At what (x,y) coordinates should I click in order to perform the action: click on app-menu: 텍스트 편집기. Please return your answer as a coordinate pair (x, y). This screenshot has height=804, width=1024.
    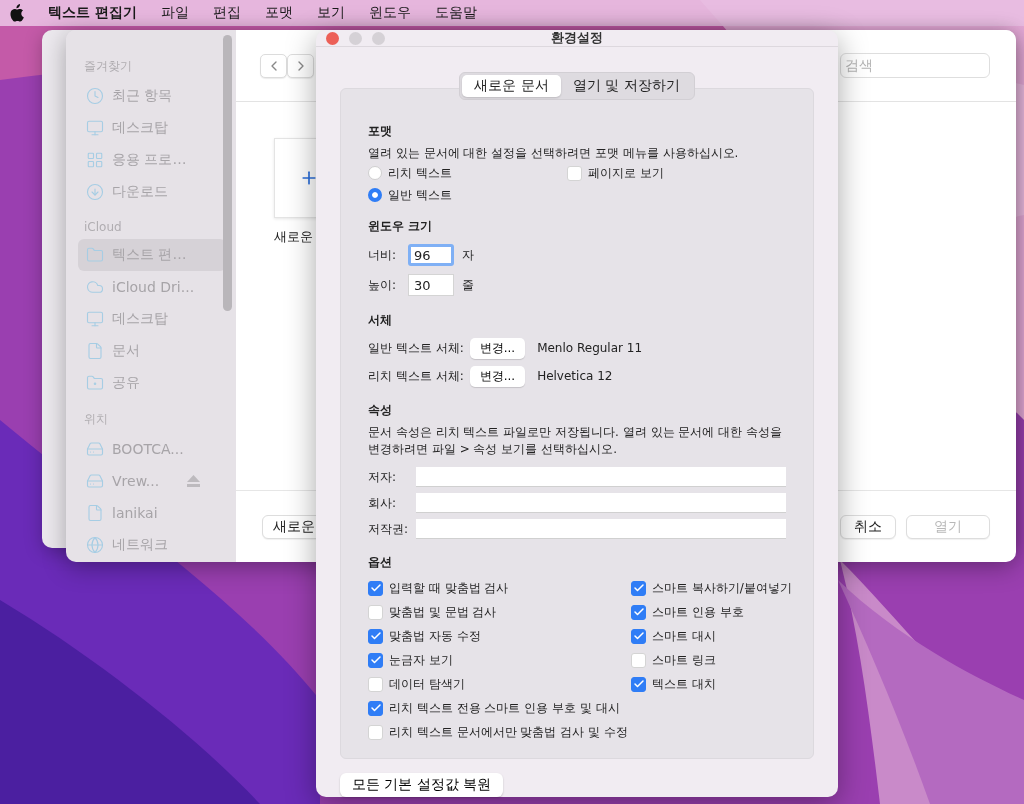
    Looking at the image, I should click on (92, 13).